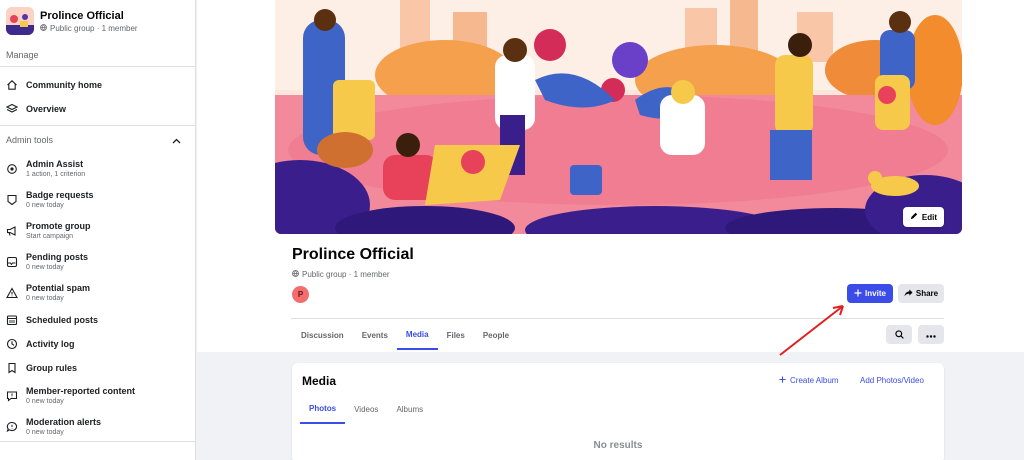 Image resolution: width=1024 pixels, height=460 pixels. I want to click on sidebar-item-community-home: Community home, so click(97, 85).